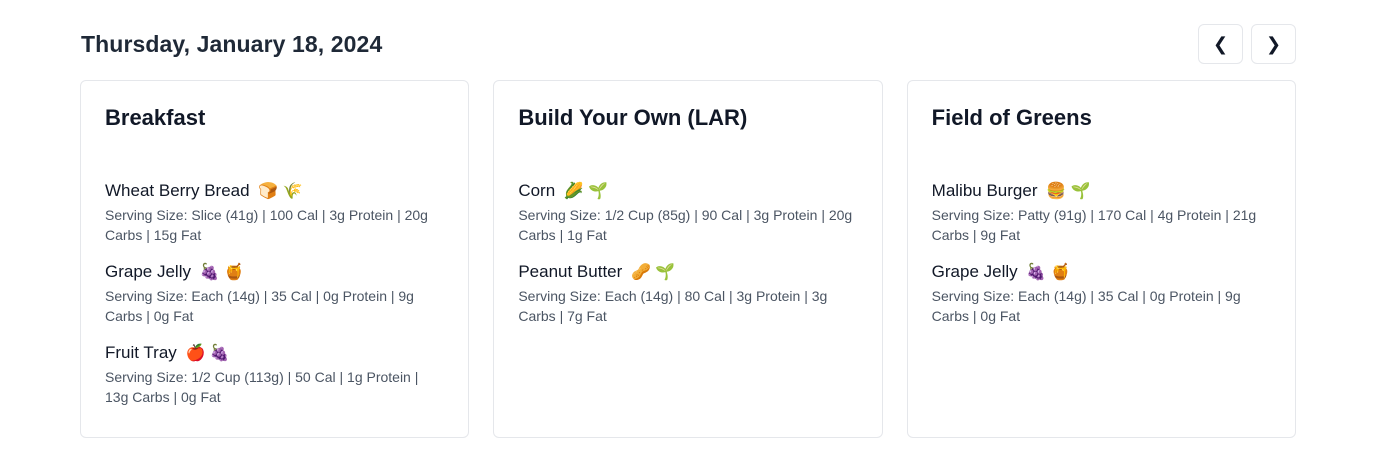 The image size is (1376, 462). Describe the element at coordinates (633, 117) in the screenshot. I see `card-title: Build Your Own (LAR)` at that location.